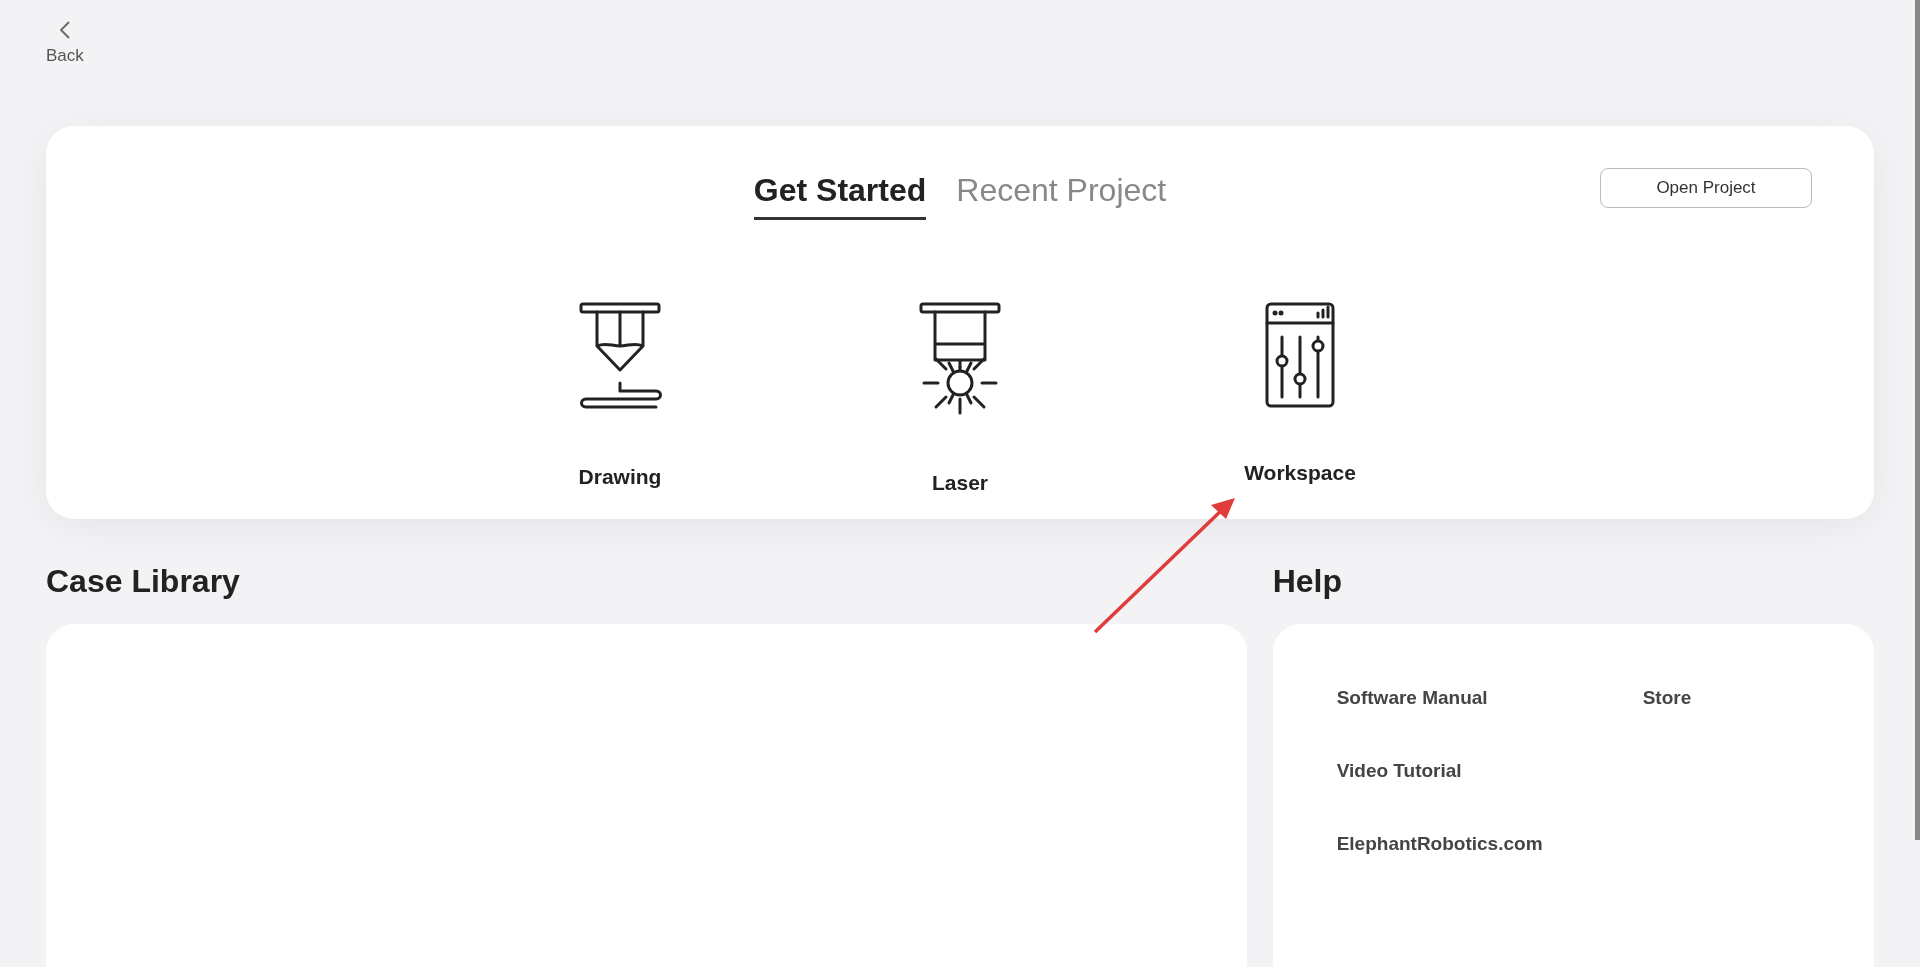 The width and height of the screenshot is (1920, 967). I want to click on back-label: Back, so click(65, 56).